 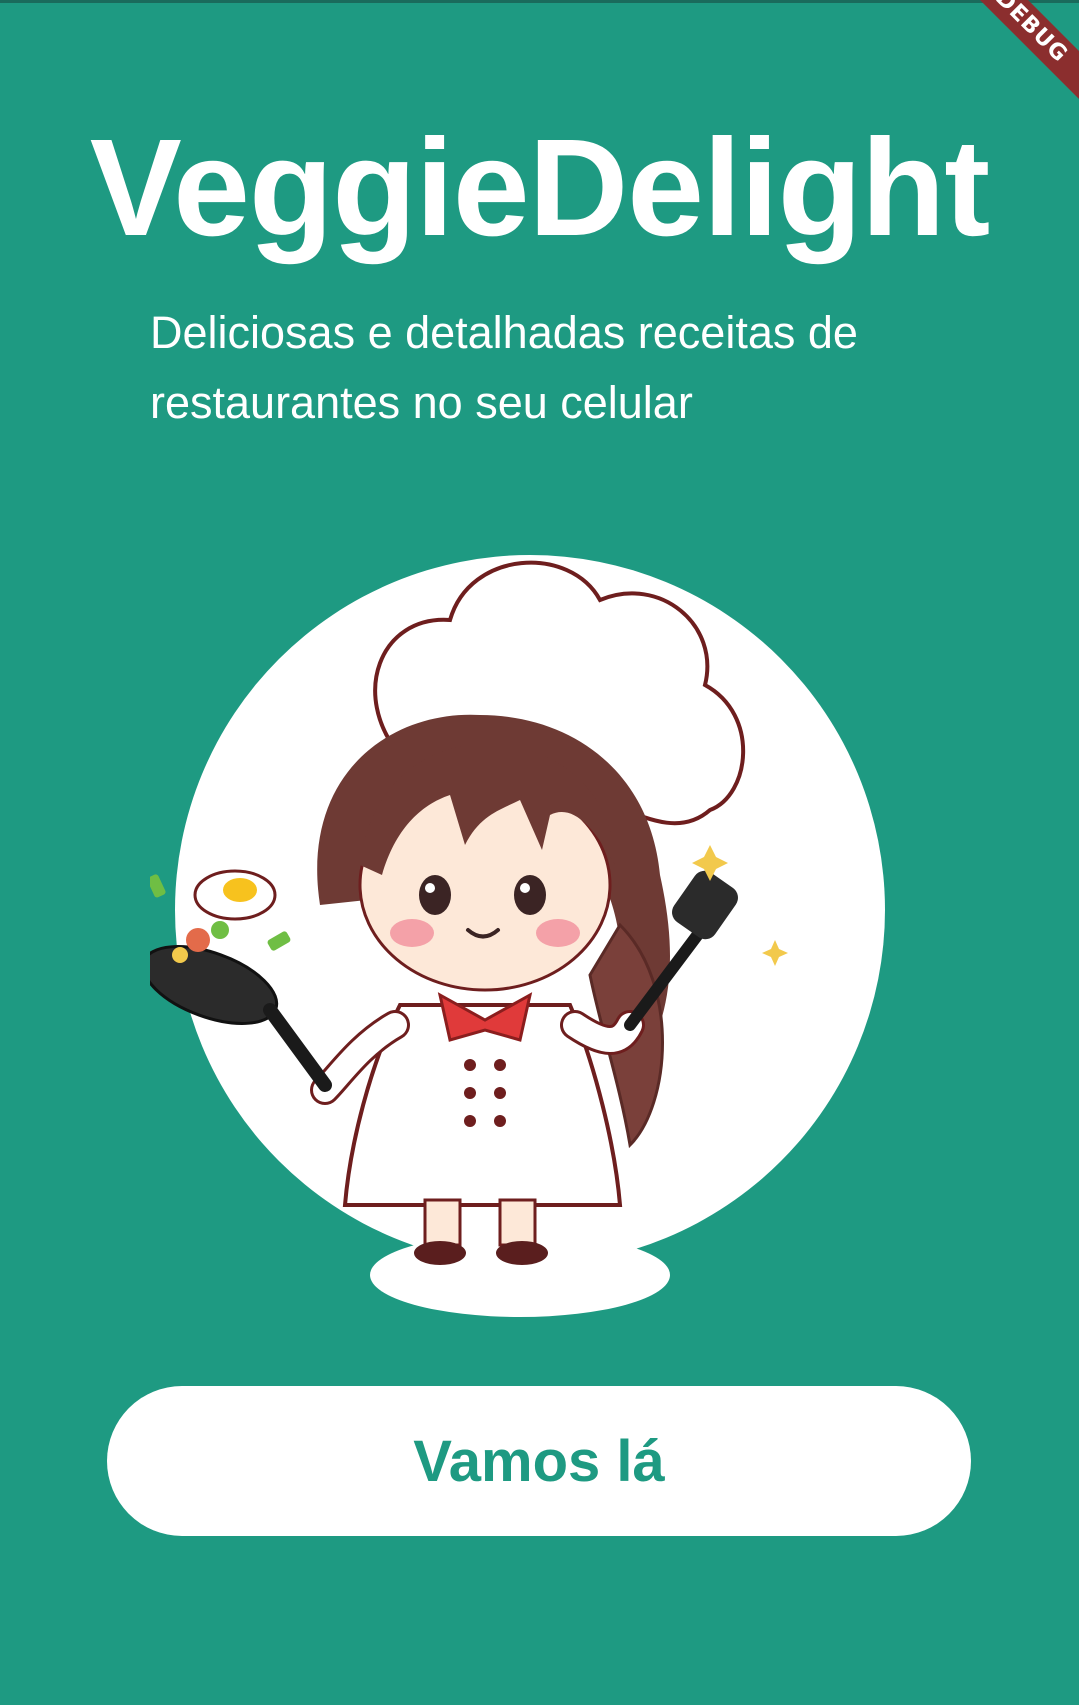 What do you see at coordinates (235, 895) in the screenshot?
I see `fried-egg-icon` at bounding box center [235, 895].